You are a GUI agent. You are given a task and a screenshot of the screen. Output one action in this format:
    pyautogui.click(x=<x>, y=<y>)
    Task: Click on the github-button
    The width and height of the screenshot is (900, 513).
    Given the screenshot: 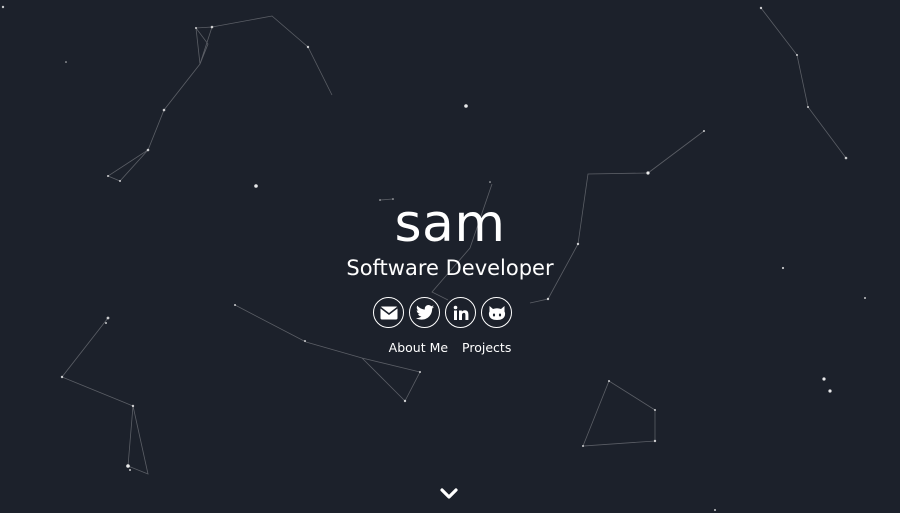 What is the action you would take?
    pyautogui.click(x=496, y=312)
    